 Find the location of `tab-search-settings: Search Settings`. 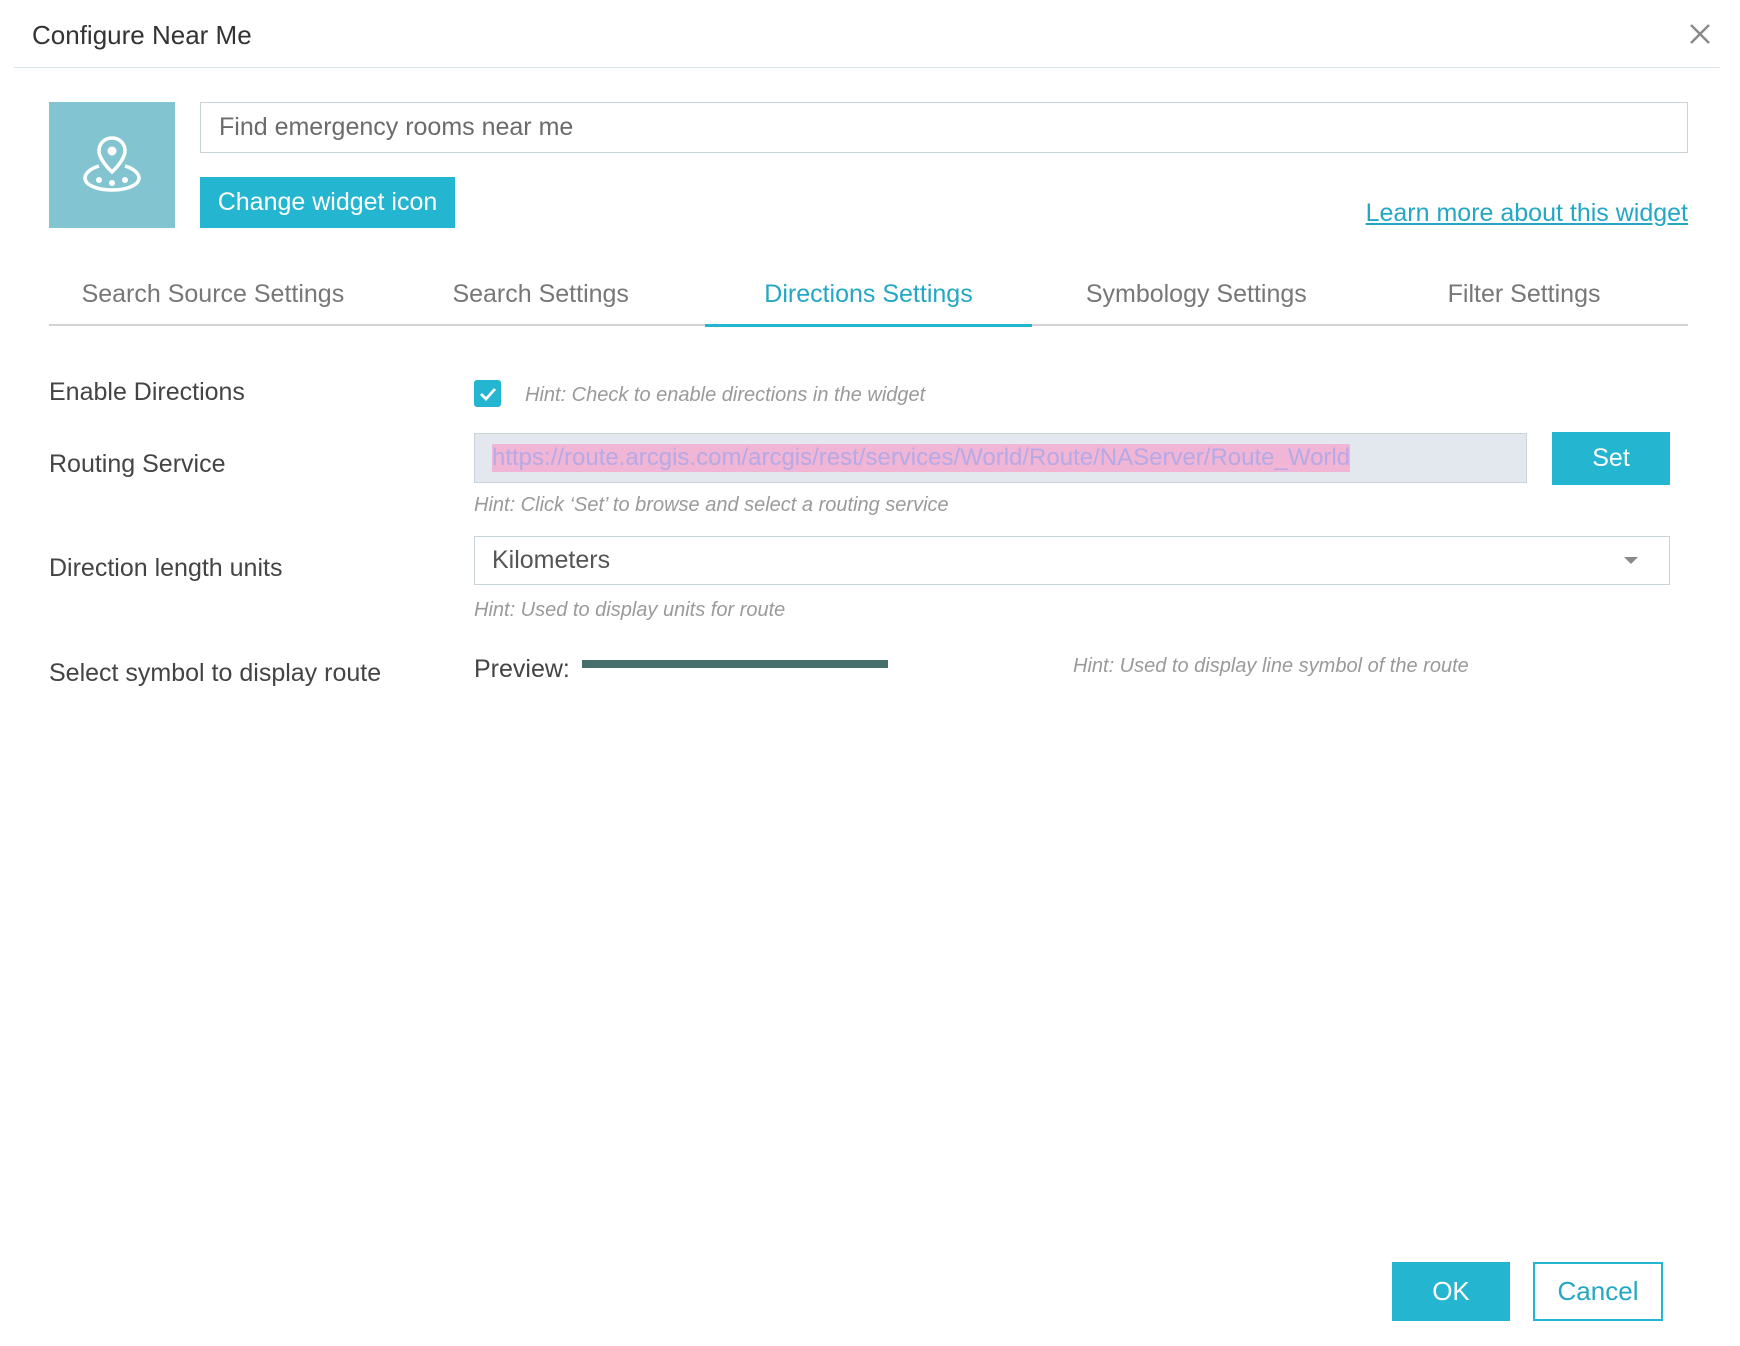

tab-search-settings: Search Settings is located at coordinates (541, 297).